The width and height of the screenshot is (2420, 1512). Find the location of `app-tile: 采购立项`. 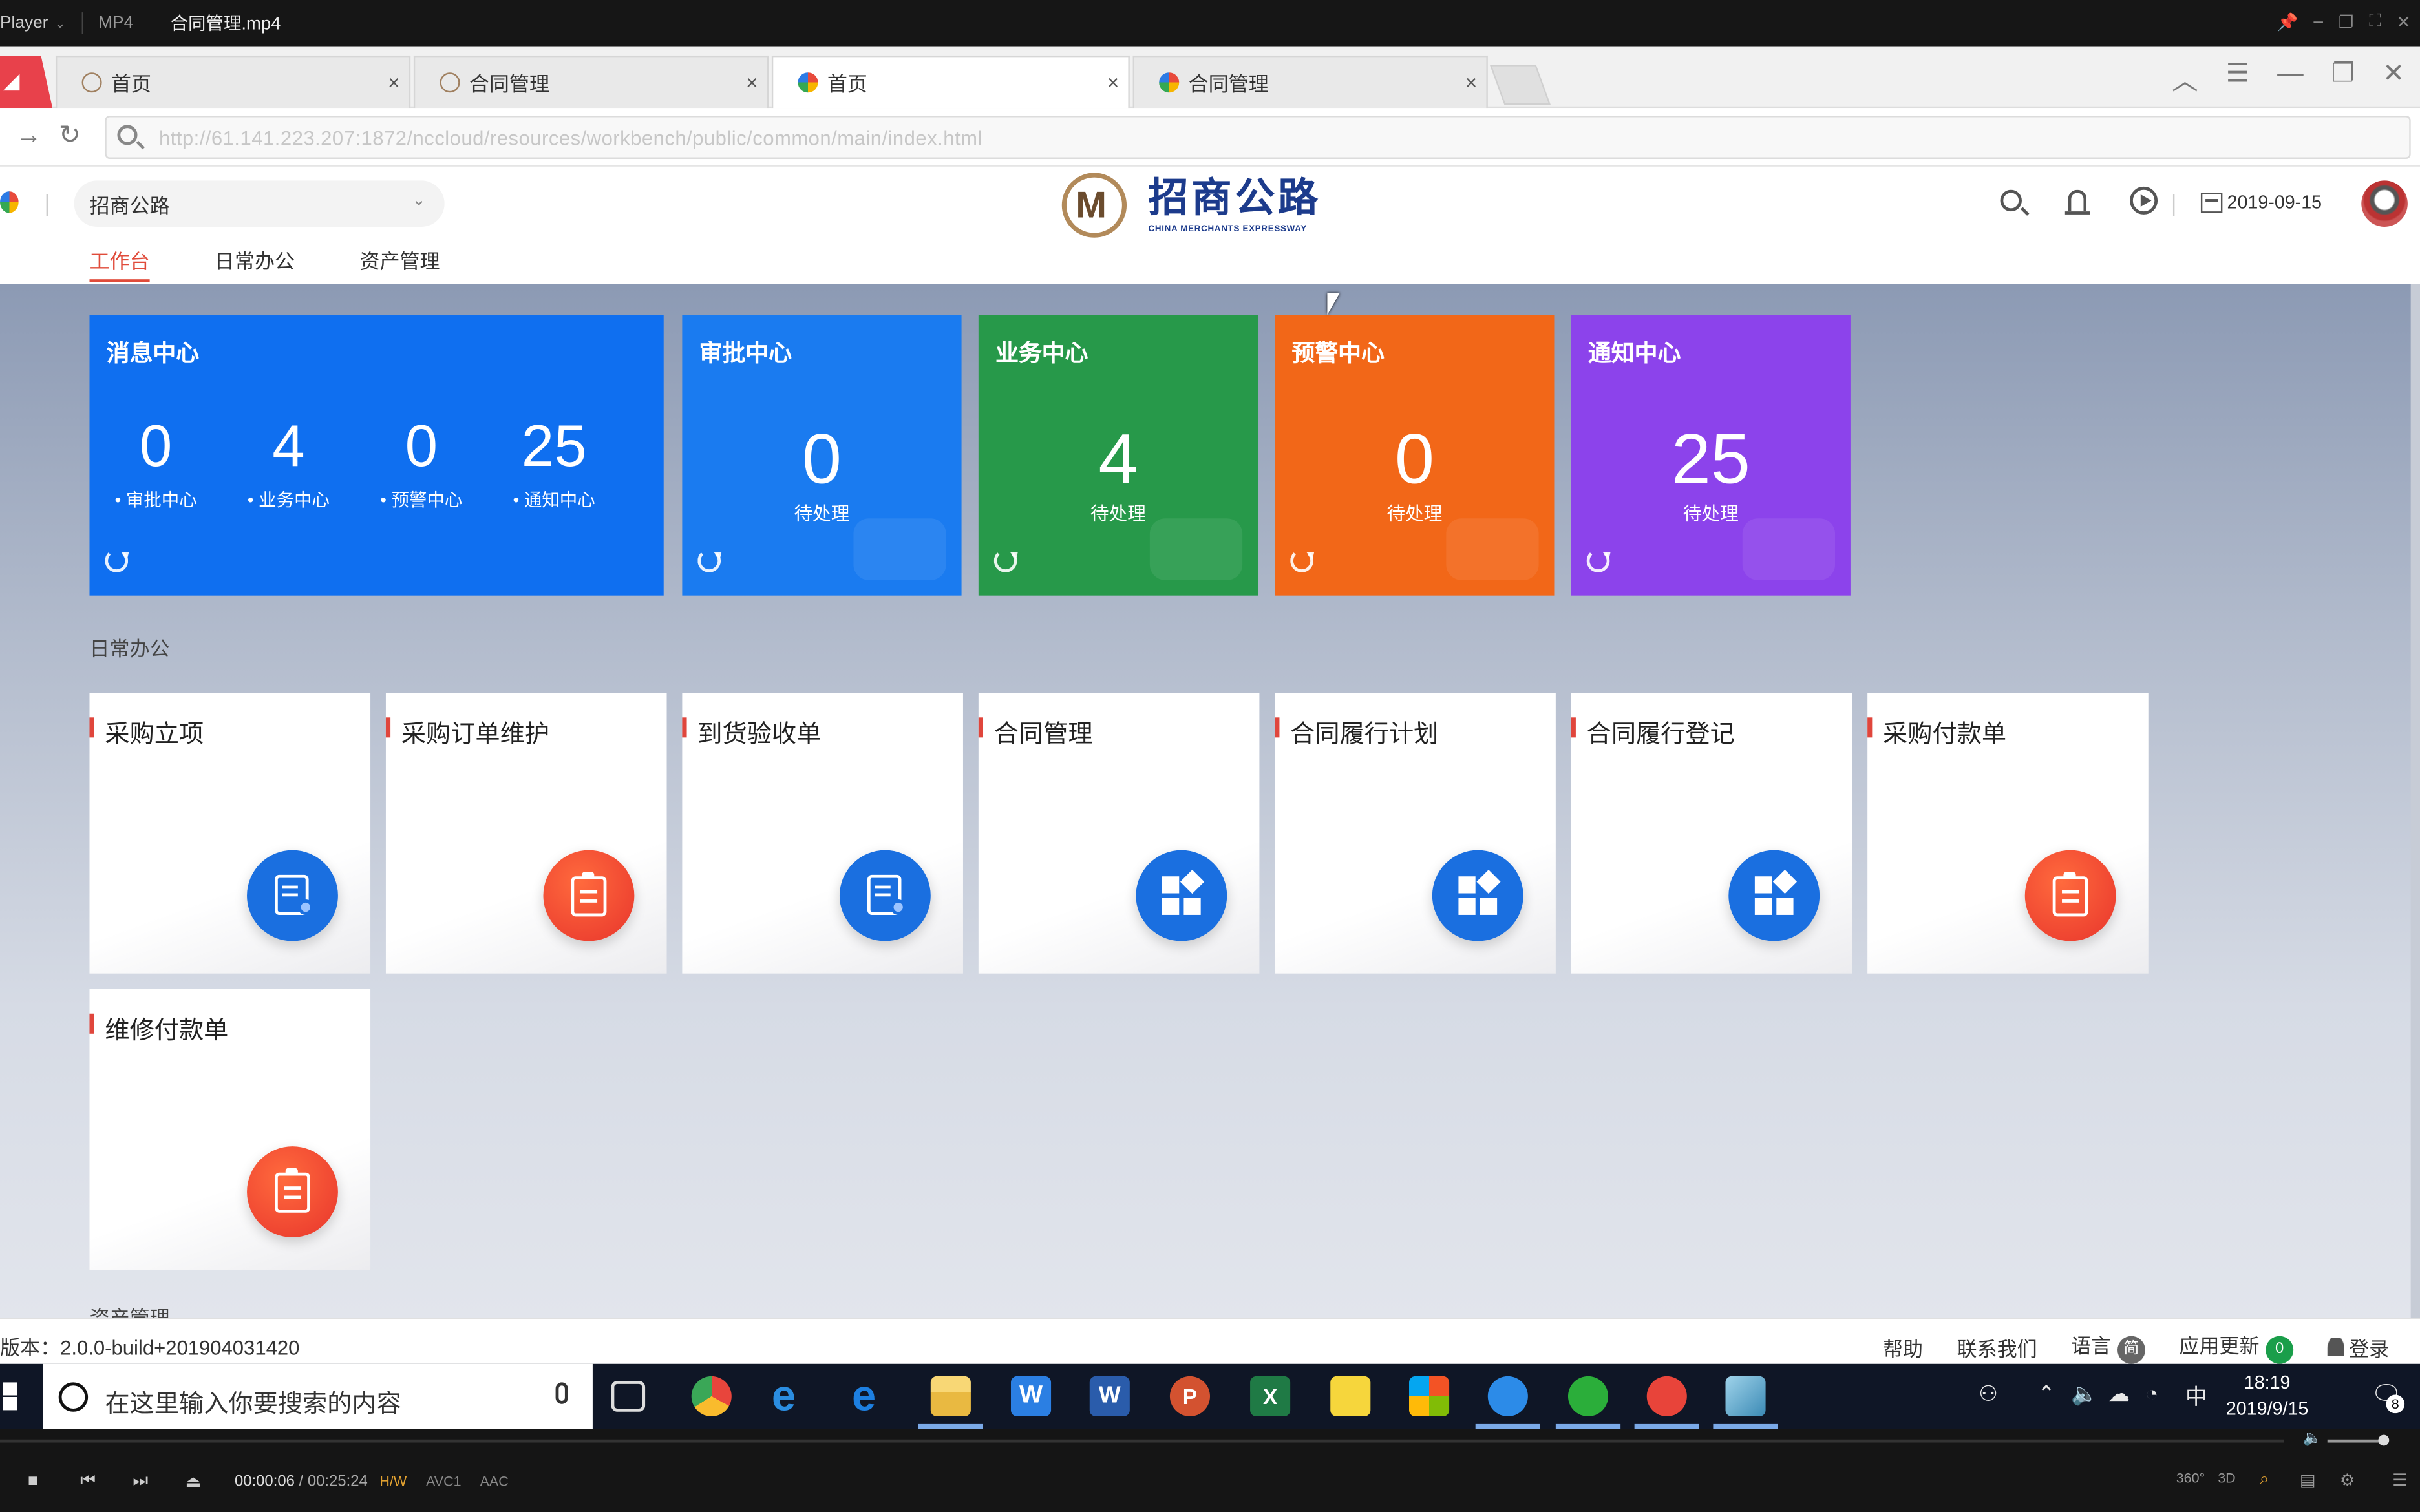

app-tile: 采购立项 is located at coordinates (230, 833).